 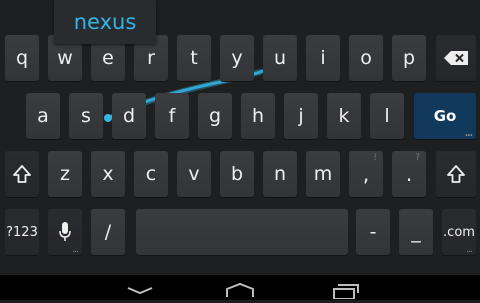 I want to click on key-u: u, so click(x=280, y=58).